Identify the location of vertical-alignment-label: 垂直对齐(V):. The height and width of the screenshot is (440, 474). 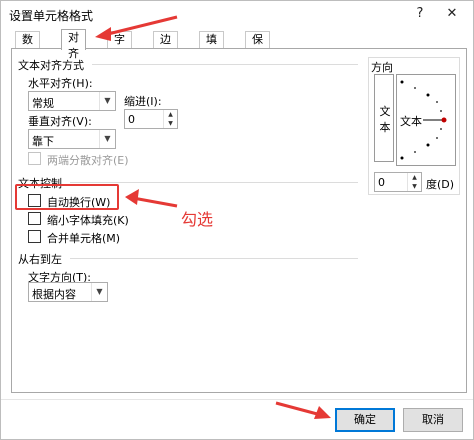
(60, 121).